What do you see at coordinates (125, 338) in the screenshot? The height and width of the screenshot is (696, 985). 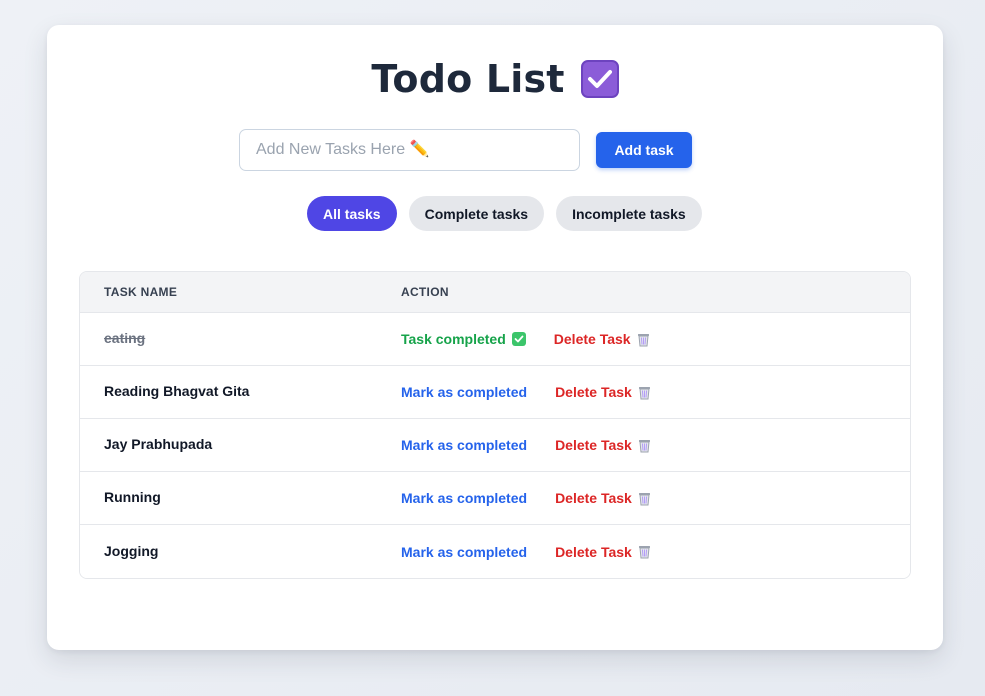 I see `task-name: eating` at bounding box center [125, 338].